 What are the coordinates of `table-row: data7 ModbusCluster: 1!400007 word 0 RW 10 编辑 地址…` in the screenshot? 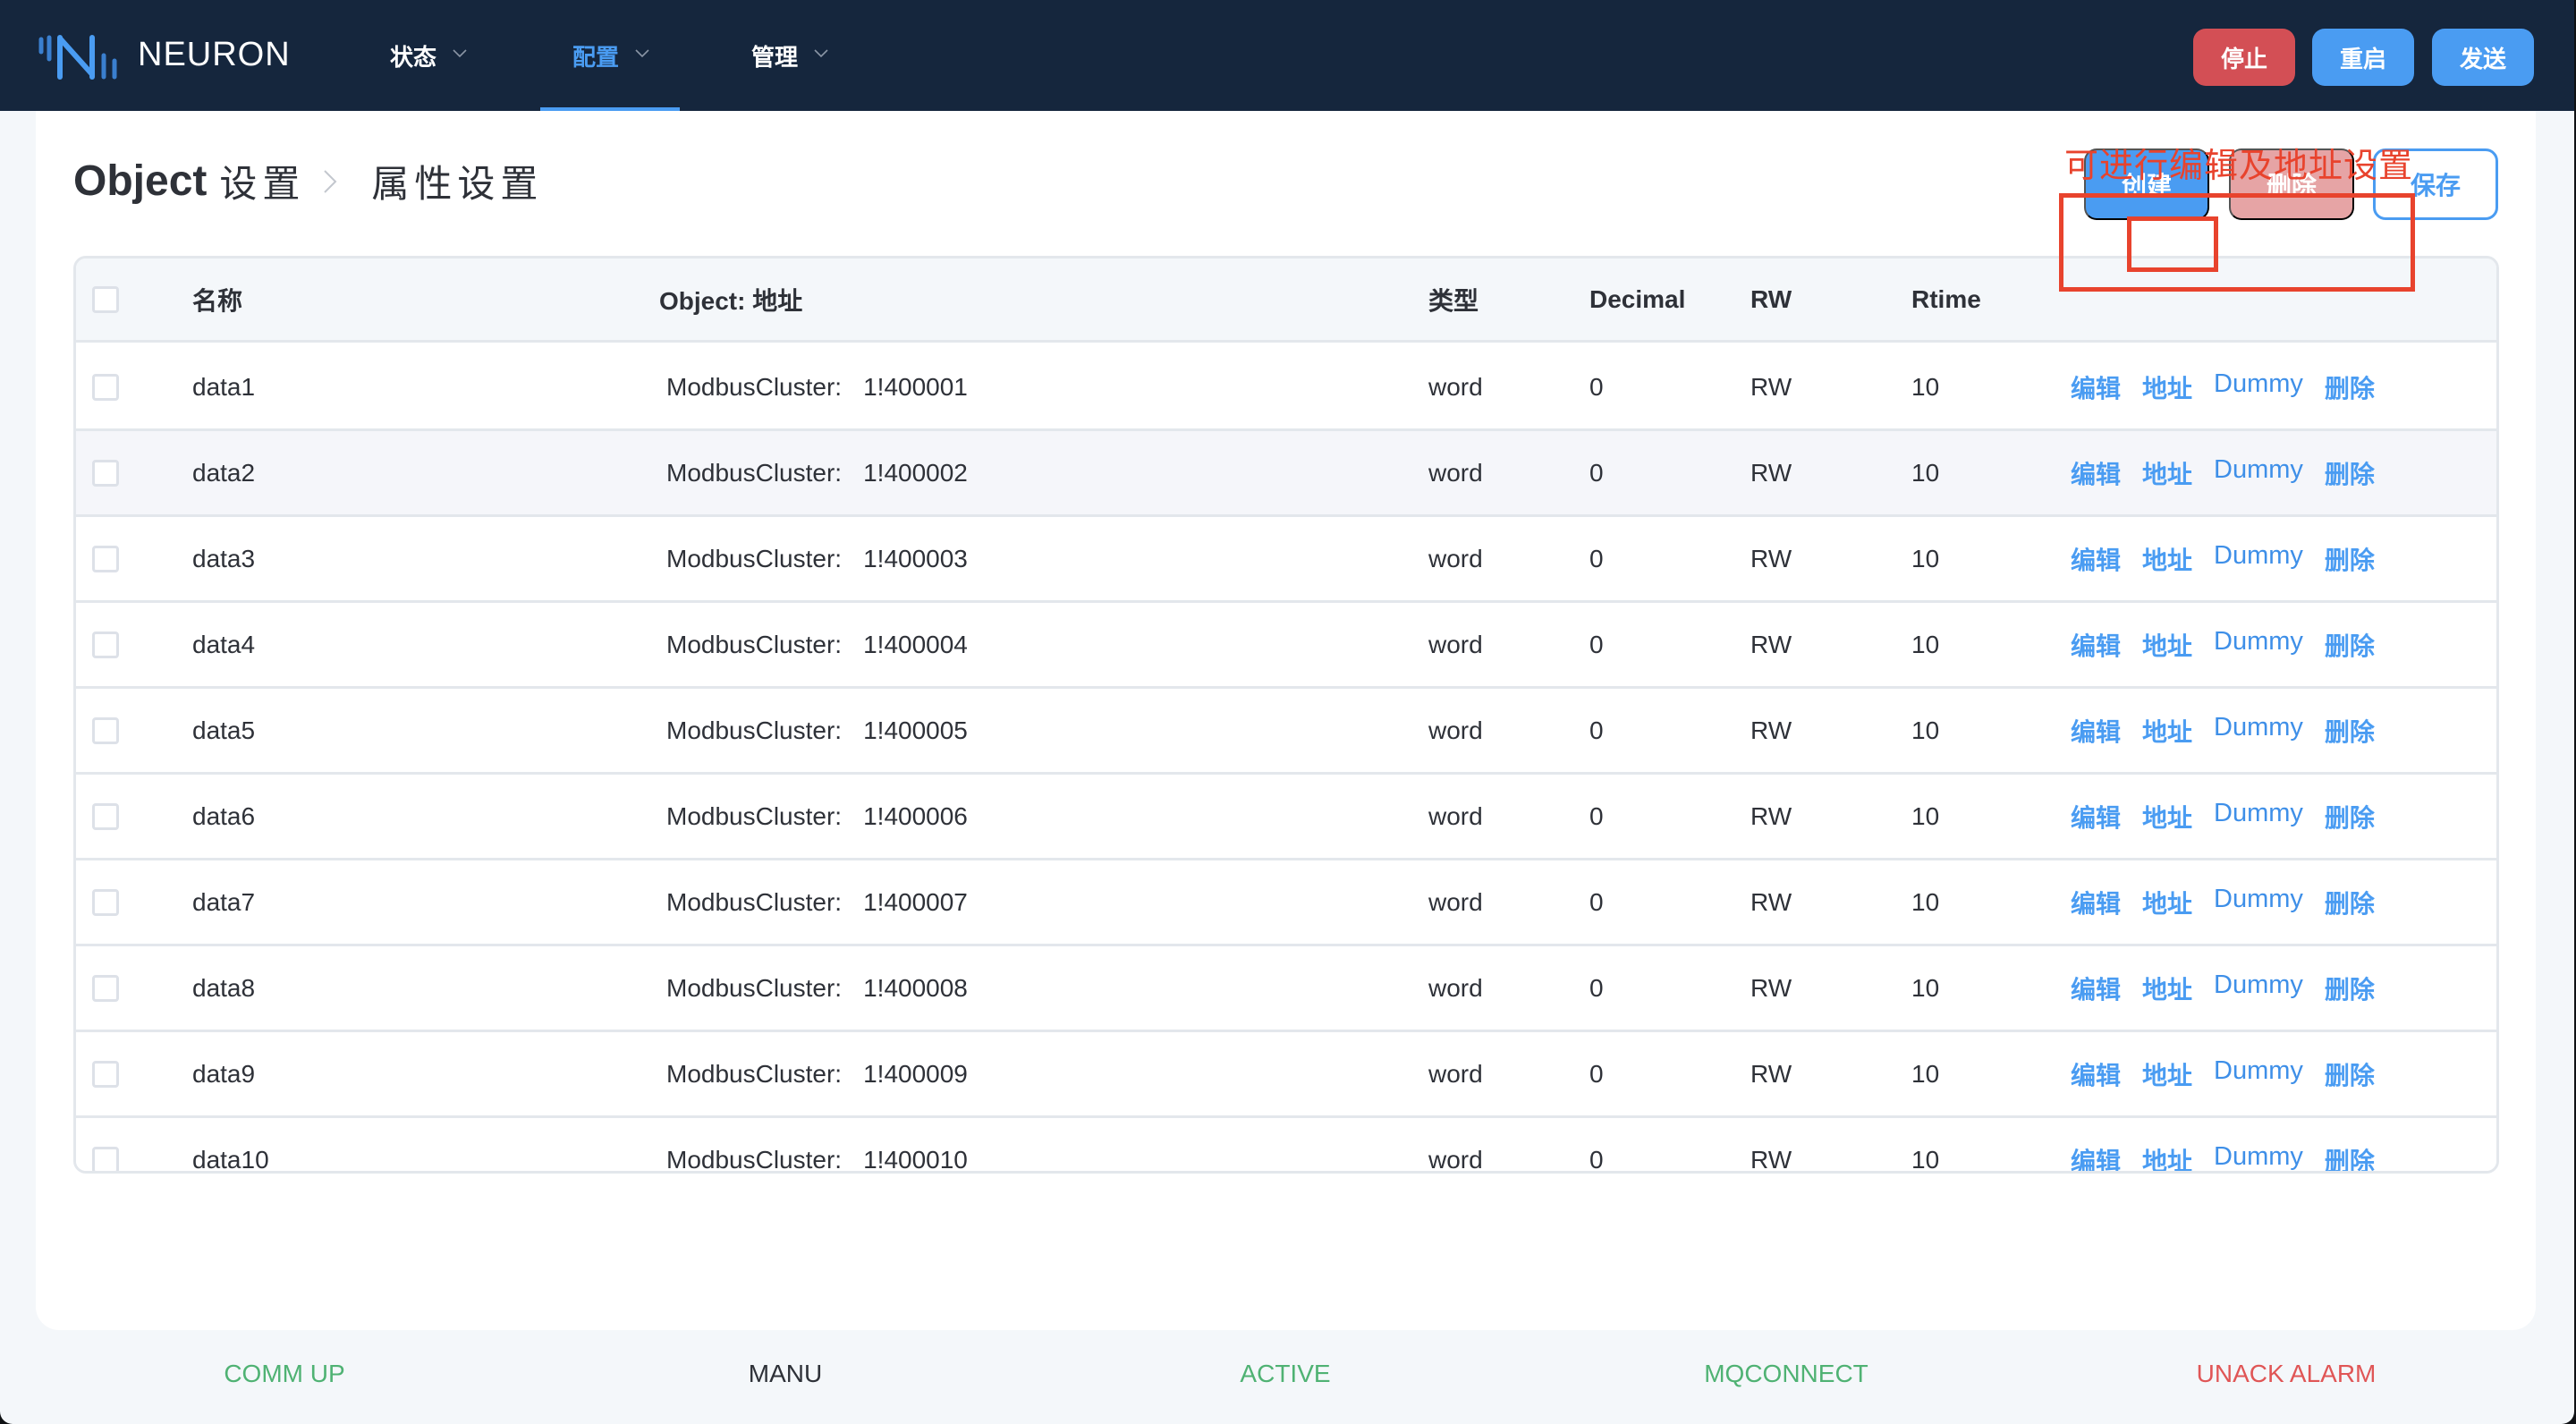 It's located at (1286, 903).